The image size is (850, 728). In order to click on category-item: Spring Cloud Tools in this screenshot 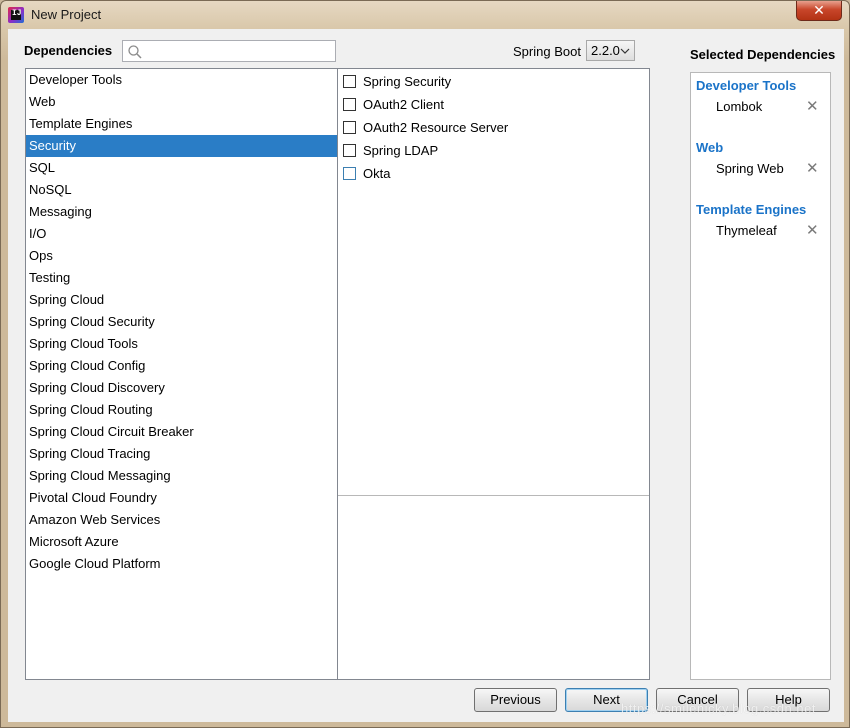, I will do `click(181, 344)`.